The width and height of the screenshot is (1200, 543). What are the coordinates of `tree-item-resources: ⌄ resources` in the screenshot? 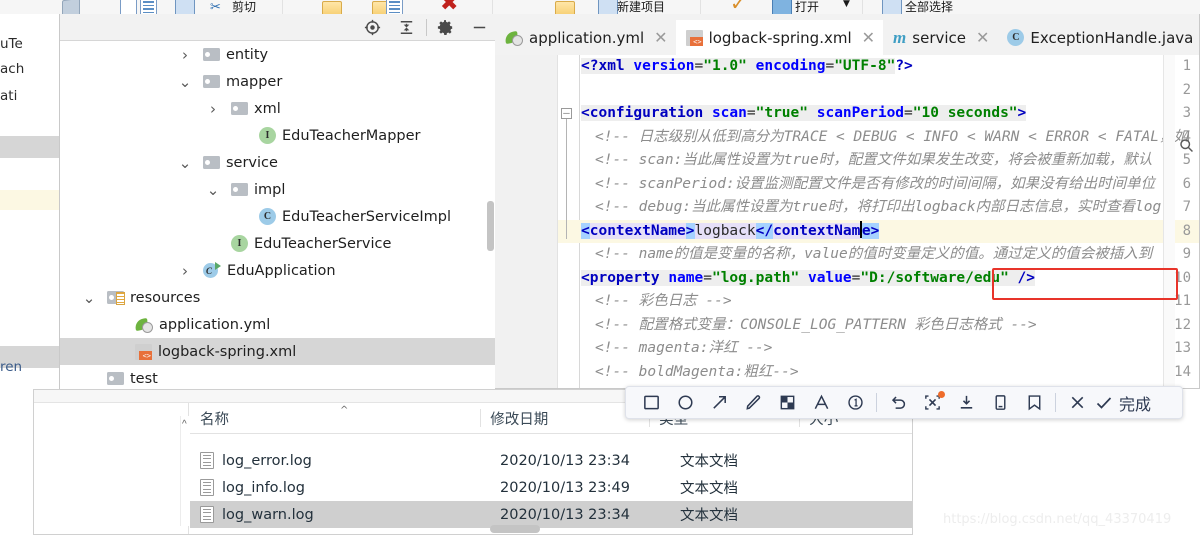 It's located at (277, 297).